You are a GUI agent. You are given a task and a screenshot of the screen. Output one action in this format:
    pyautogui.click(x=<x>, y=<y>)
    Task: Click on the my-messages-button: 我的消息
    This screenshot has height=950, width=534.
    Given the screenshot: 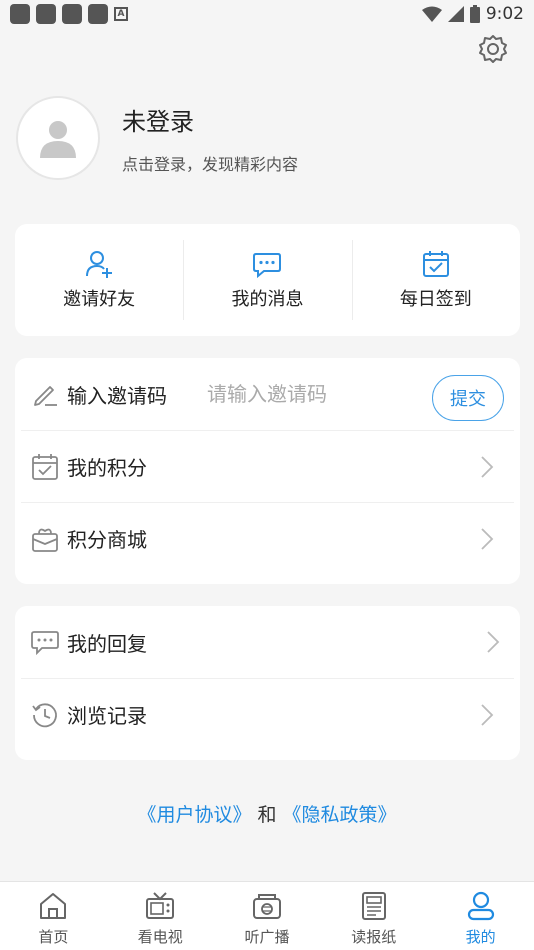 What is the action you would take?
    pyautogui.click(x=267, y=280)
    